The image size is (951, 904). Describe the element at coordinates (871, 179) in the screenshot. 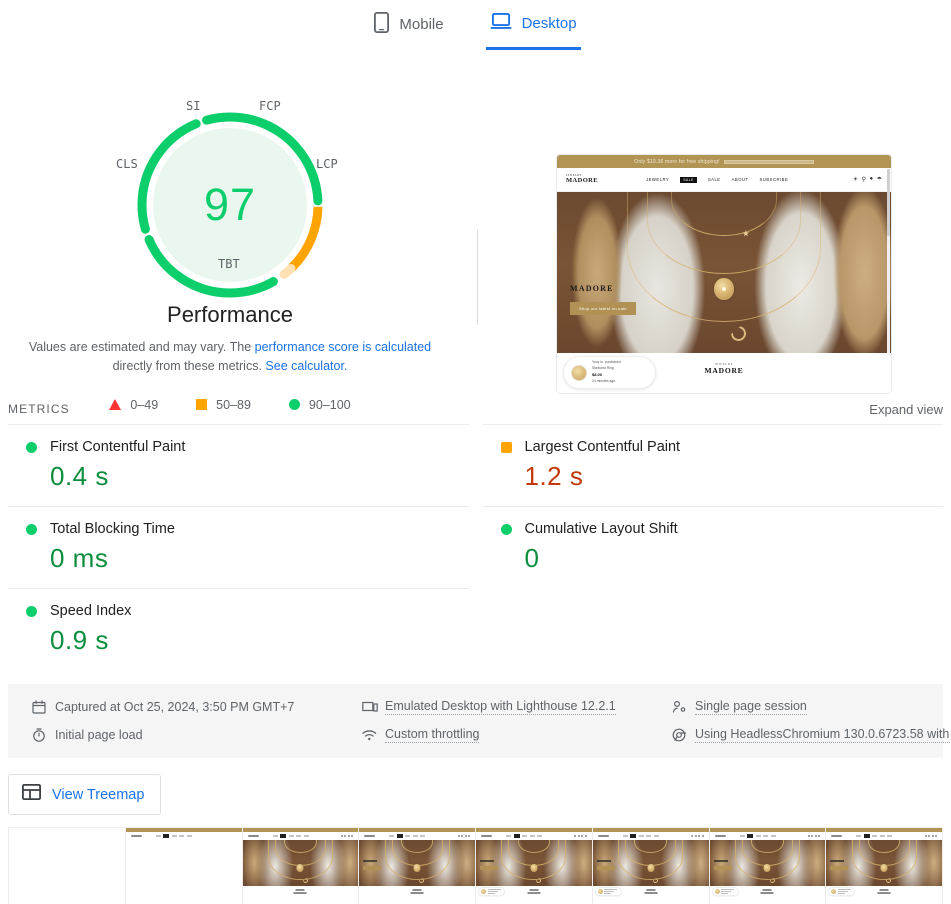

I see `account-icon: ●` at that location.